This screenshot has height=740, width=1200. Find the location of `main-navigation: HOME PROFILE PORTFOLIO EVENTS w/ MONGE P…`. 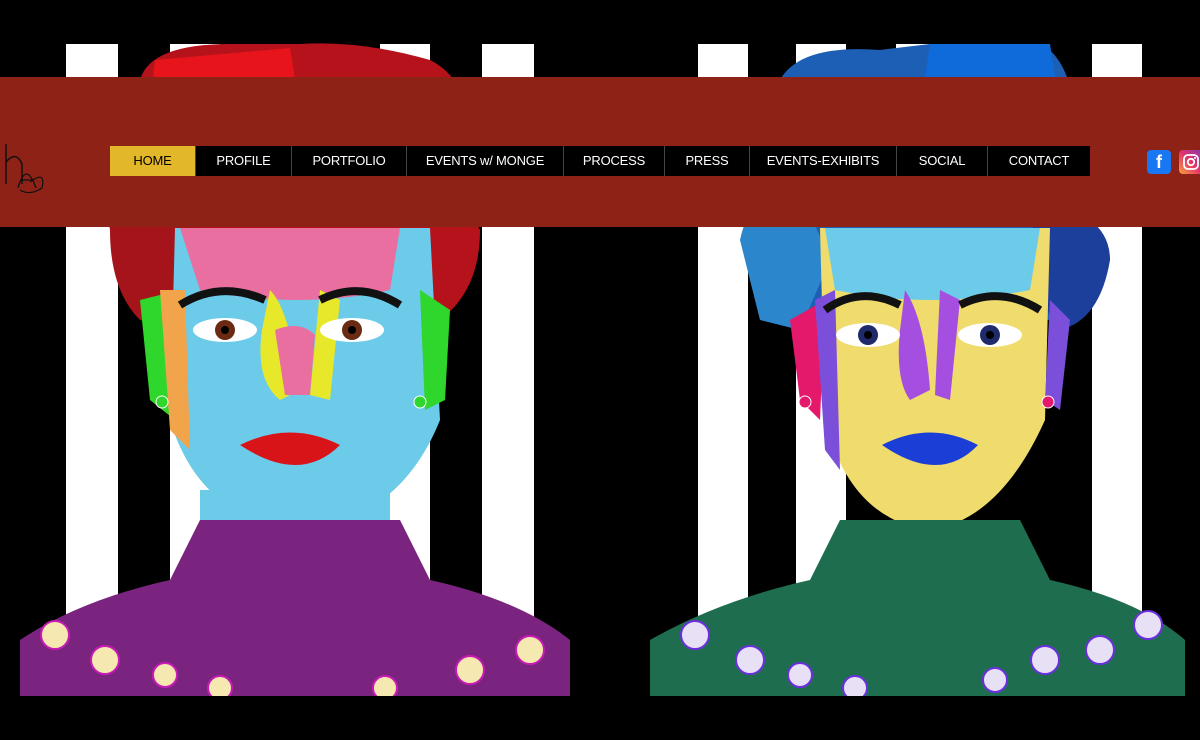

main-navigation: HOME PROFILE PORTFOLIO EVENTS w/ MONGE P… is located at coordinates (600, 161).